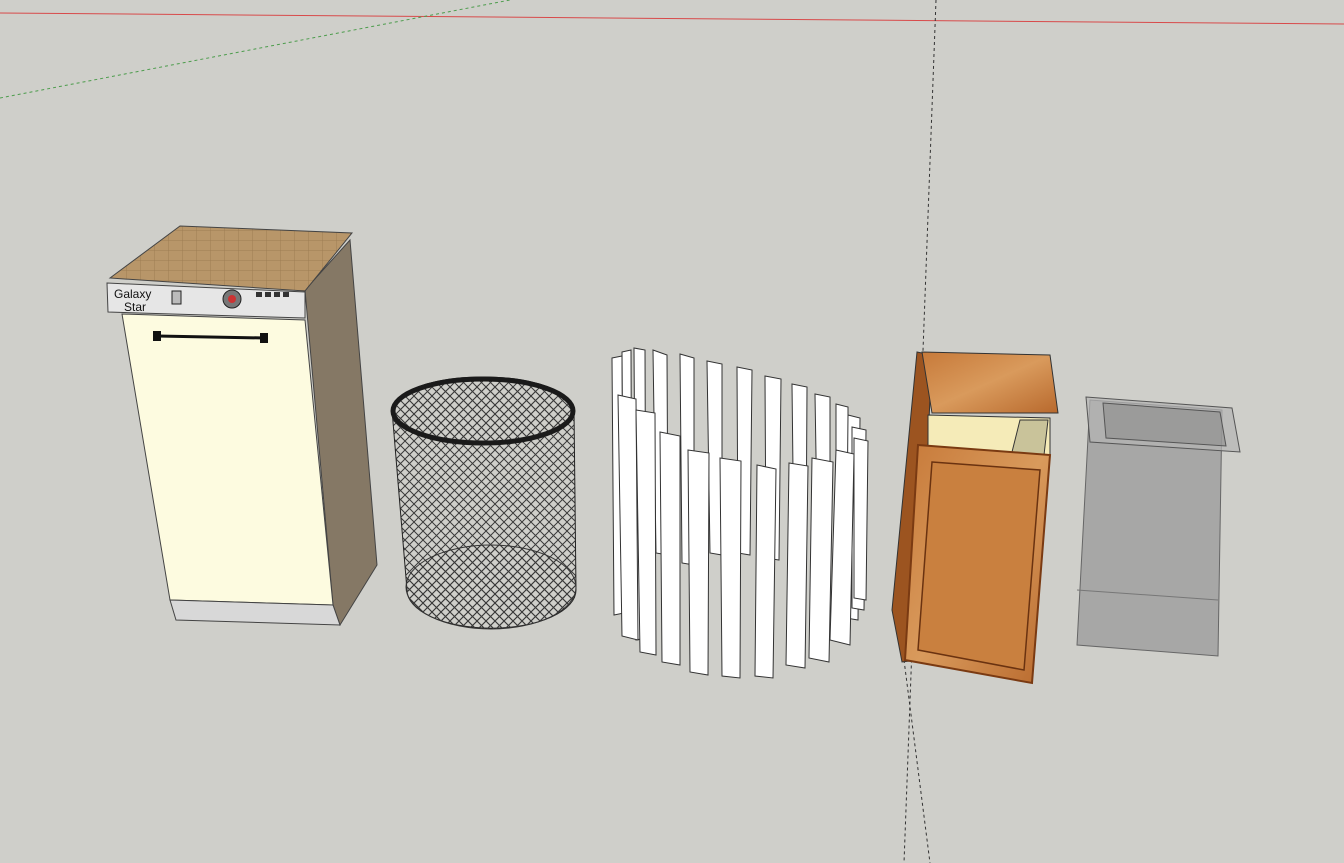  I want to click on dishwasher-model: Galaxy Star, so click(242, 426).